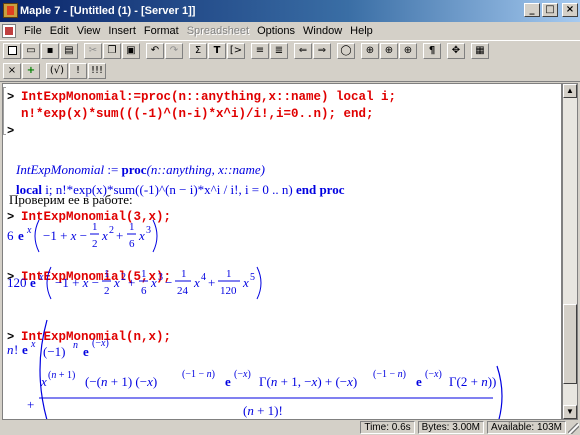 The height and width of the screenshot is (435, 580). I want to click on undo-icon: ↶, so click(155, 50).